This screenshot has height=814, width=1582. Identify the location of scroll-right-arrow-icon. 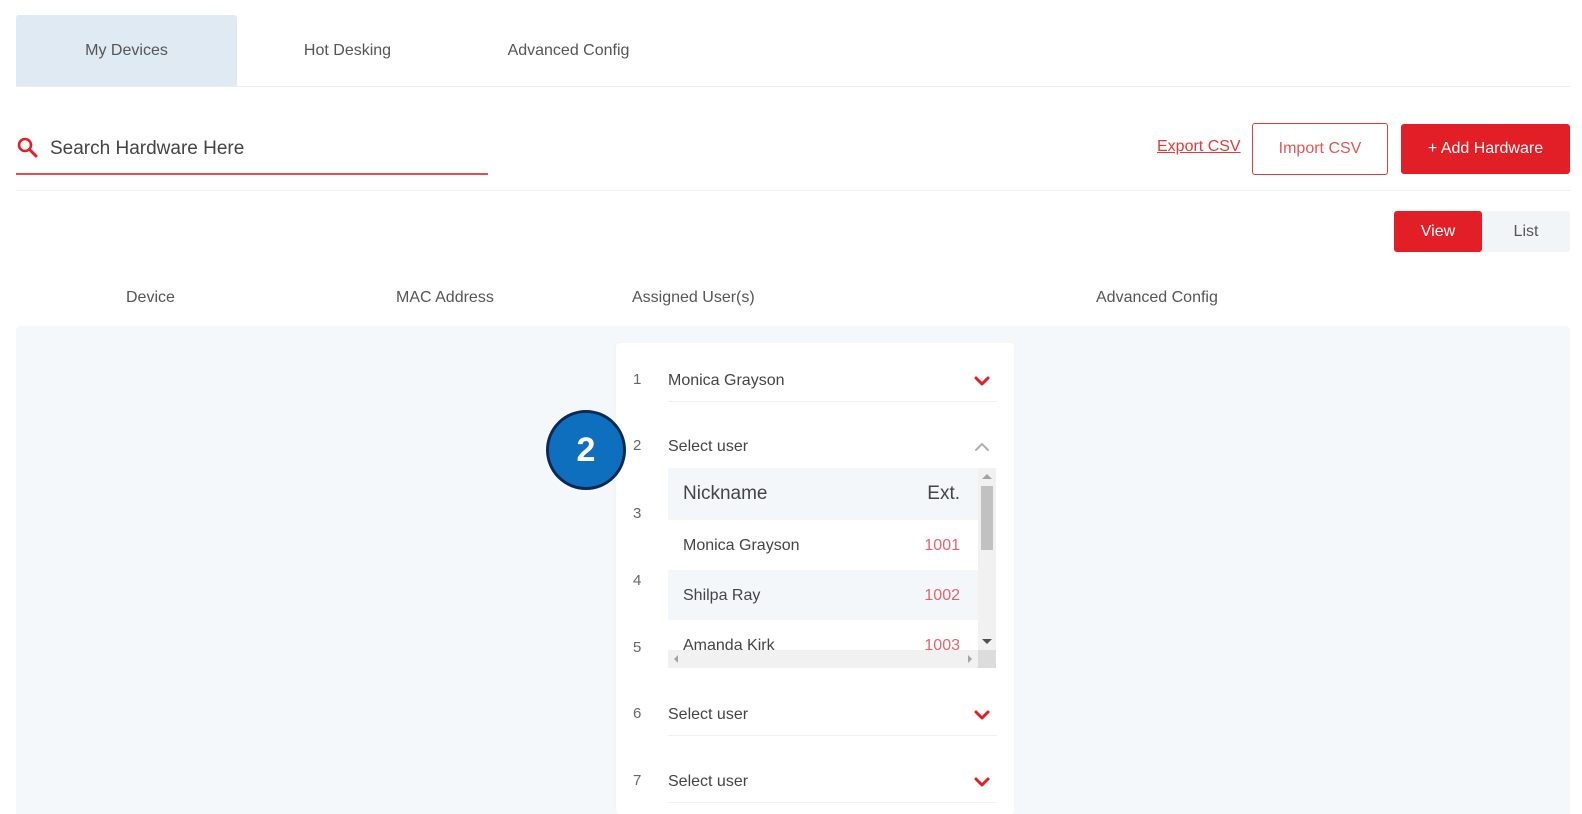
(970, 659).